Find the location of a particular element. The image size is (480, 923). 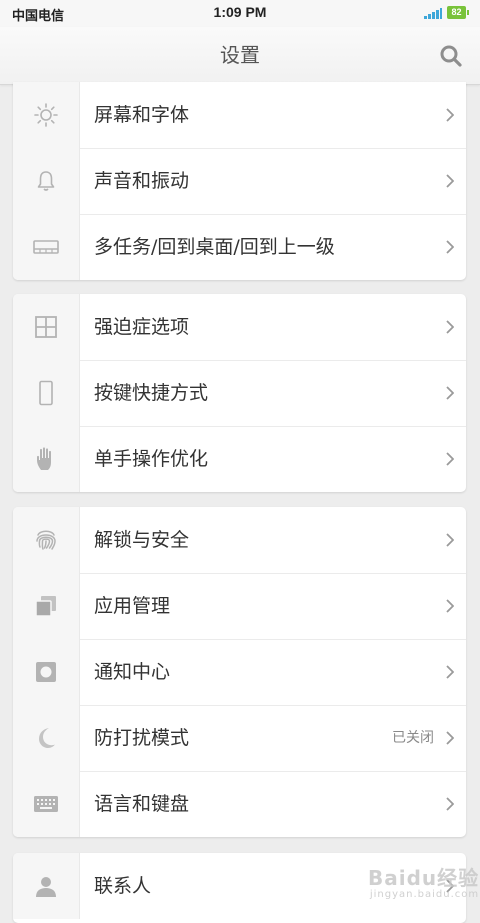

settings-item-label: 按键快捷方式 is located at coordinates (151, 393).